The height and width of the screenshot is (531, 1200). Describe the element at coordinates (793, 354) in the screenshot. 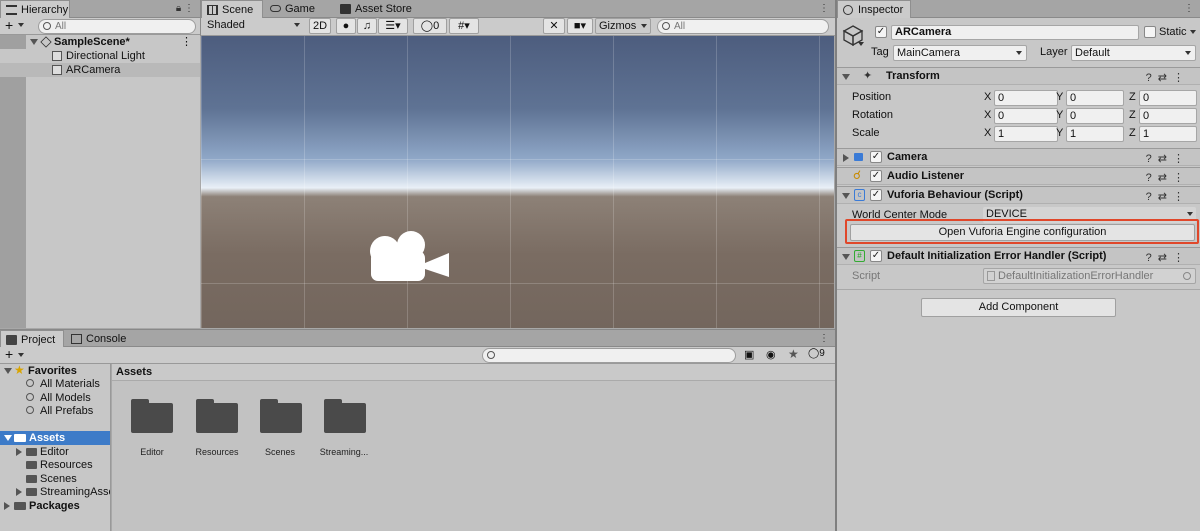

I see `favorite-star-icon: ★` at that location.